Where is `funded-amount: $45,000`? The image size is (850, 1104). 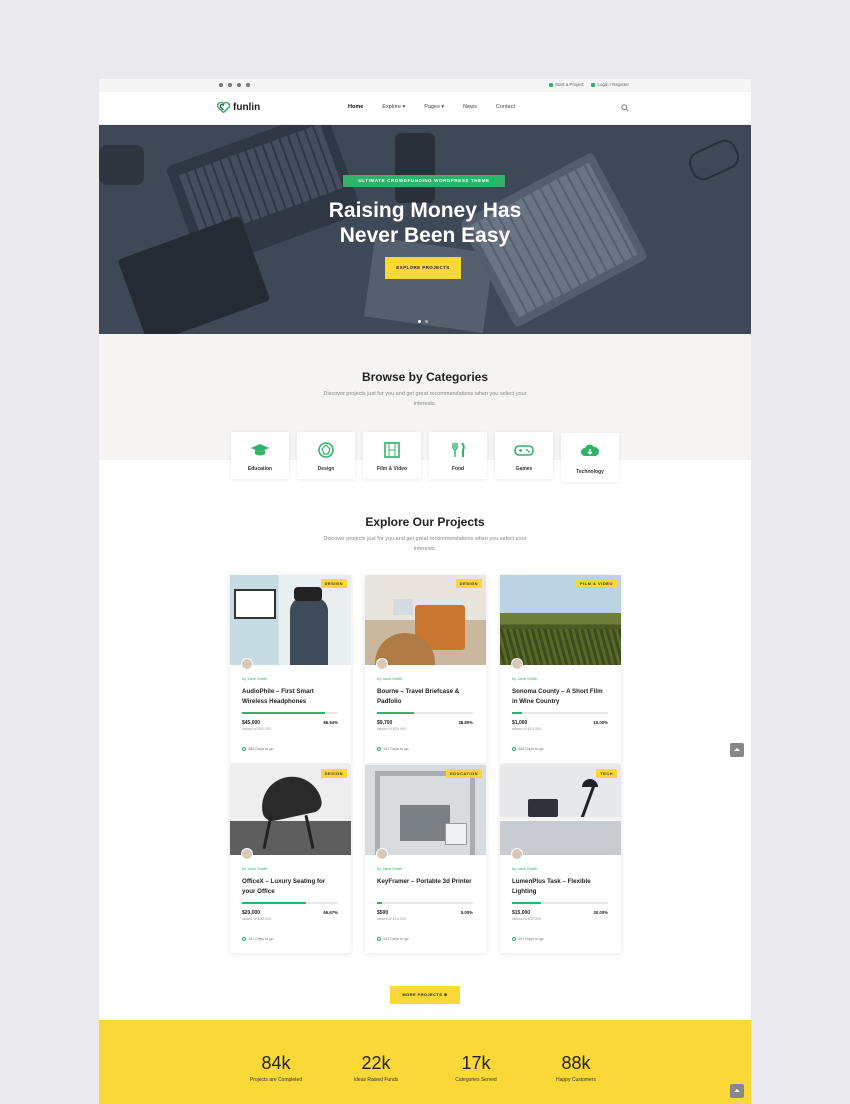
funded-amount: $45,000 is located at coordinates (251, 723).